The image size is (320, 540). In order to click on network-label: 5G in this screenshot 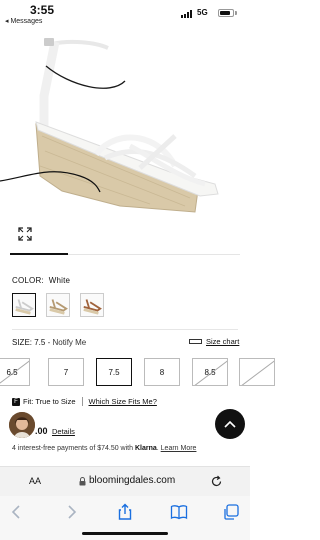, I will do `click(202, 12)`.